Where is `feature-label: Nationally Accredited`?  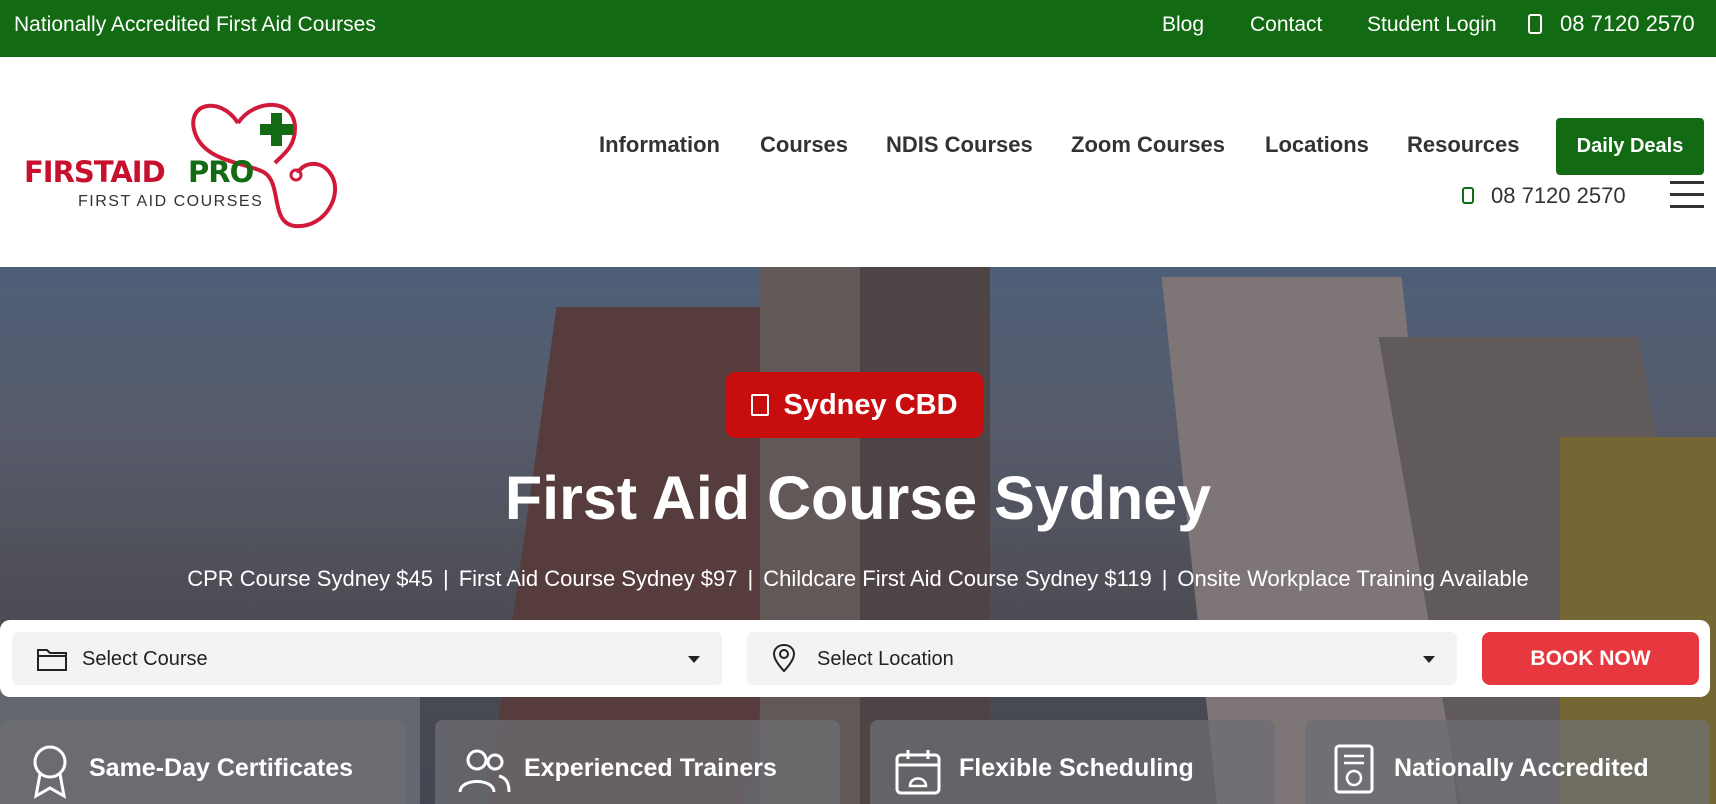 feature-label: Nationally Accredited is located at coordinates (1521, 768).